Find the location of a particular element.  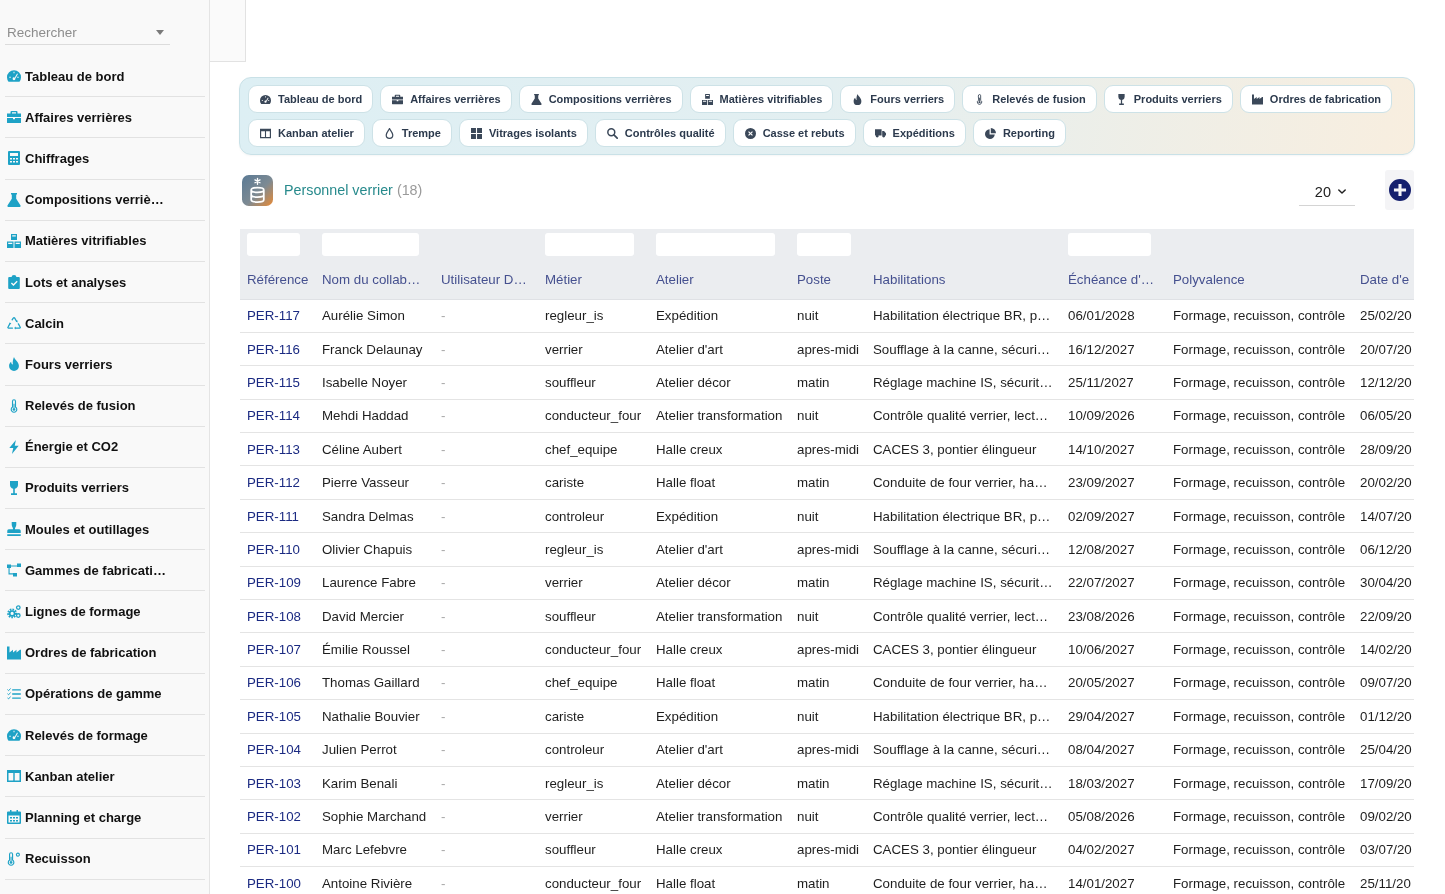

sidebar-item: Chiffrages is located at coordinates (105, 159).